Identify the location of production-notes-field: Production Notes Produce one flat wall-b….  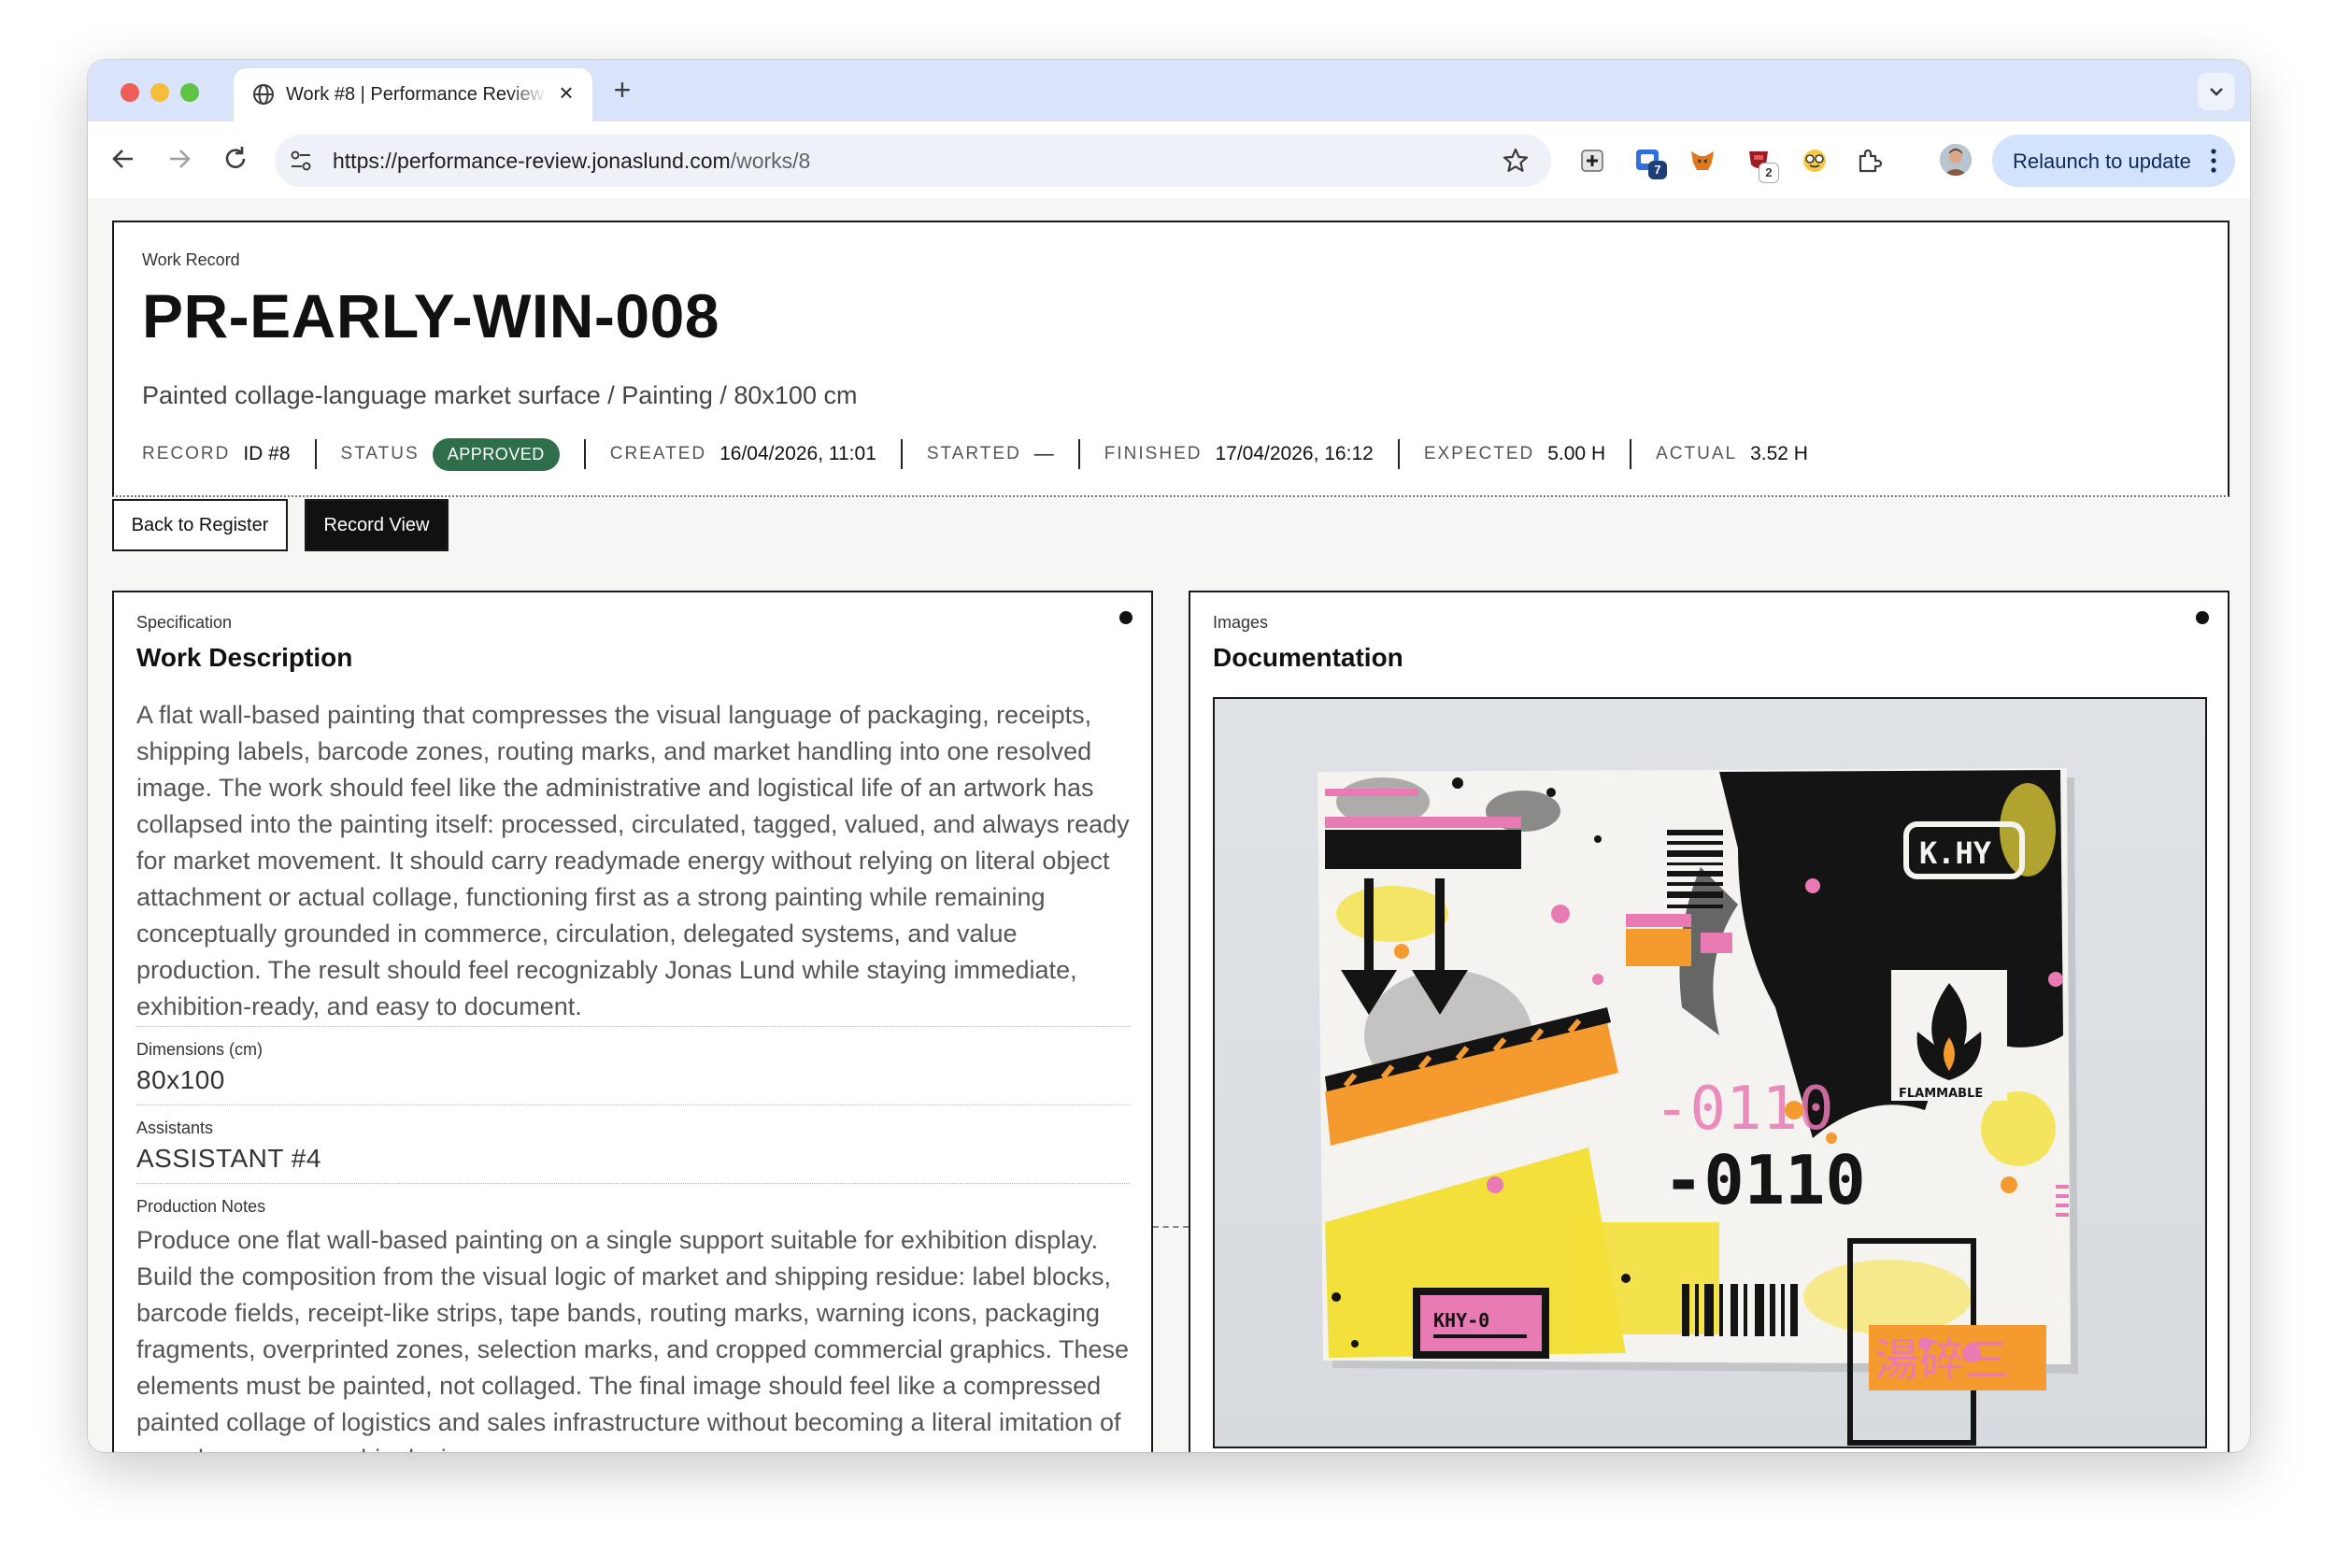
(633, 1317).